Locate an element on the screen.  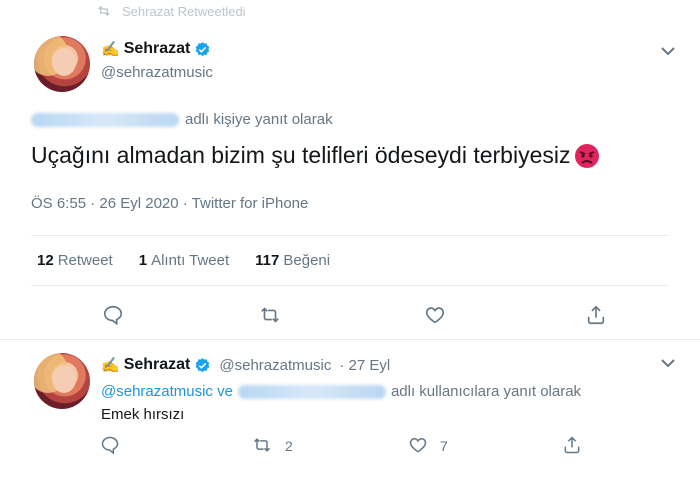
reply-text: Emek hırsızı is located at coordinates (143, 414).